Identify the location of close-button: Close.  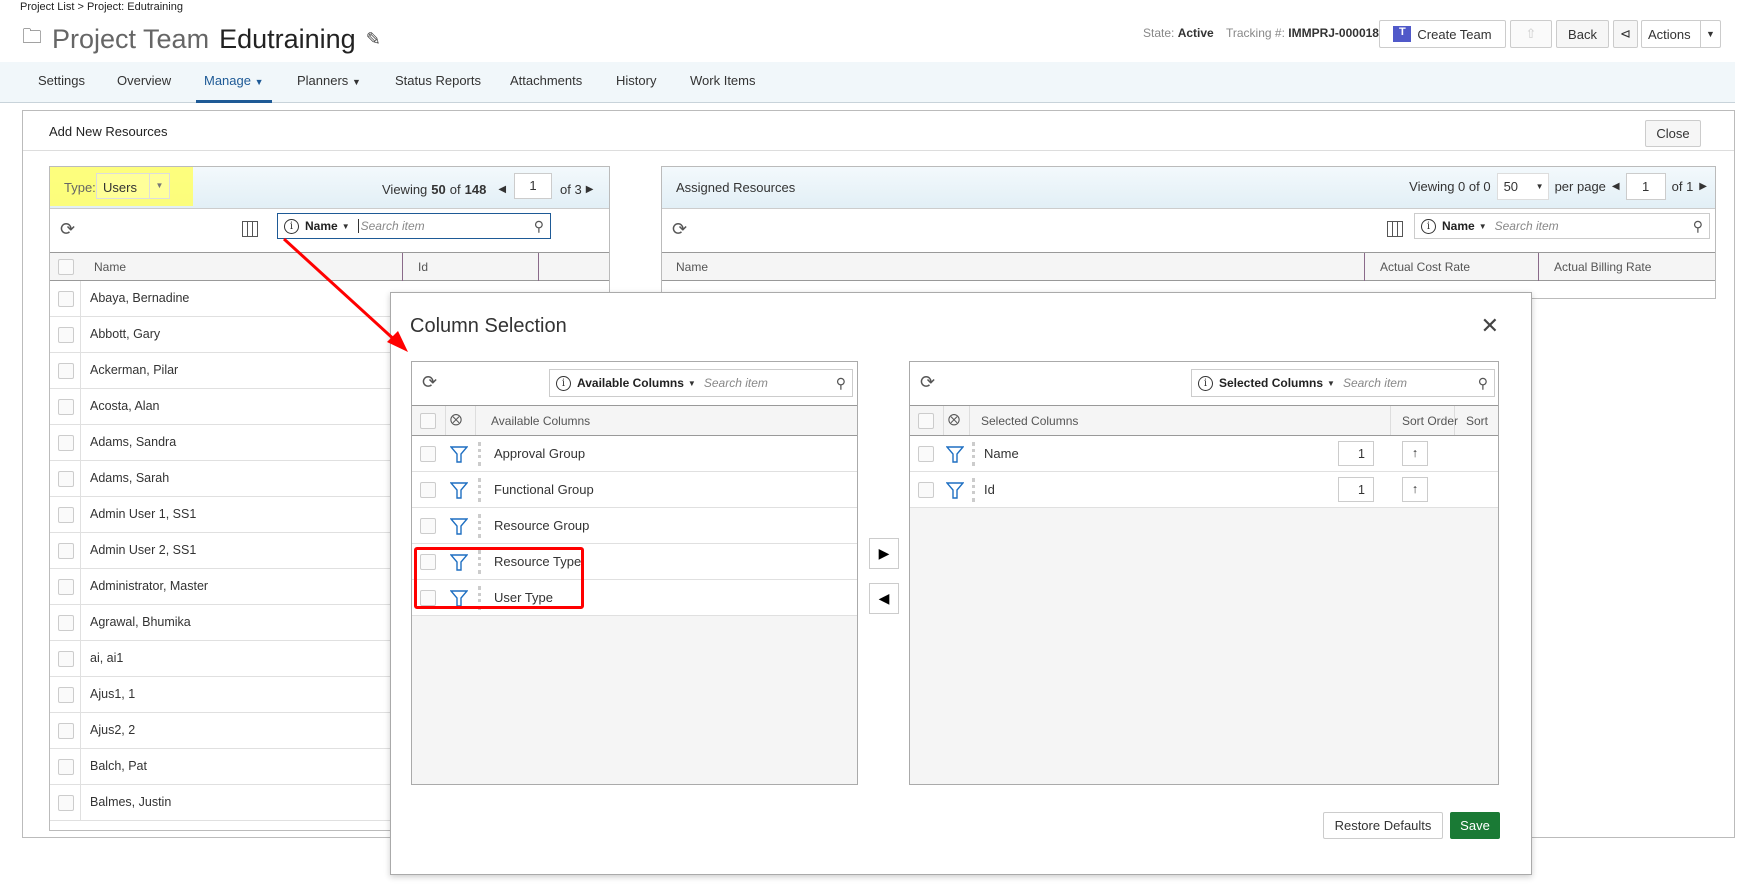
(1673, 133).